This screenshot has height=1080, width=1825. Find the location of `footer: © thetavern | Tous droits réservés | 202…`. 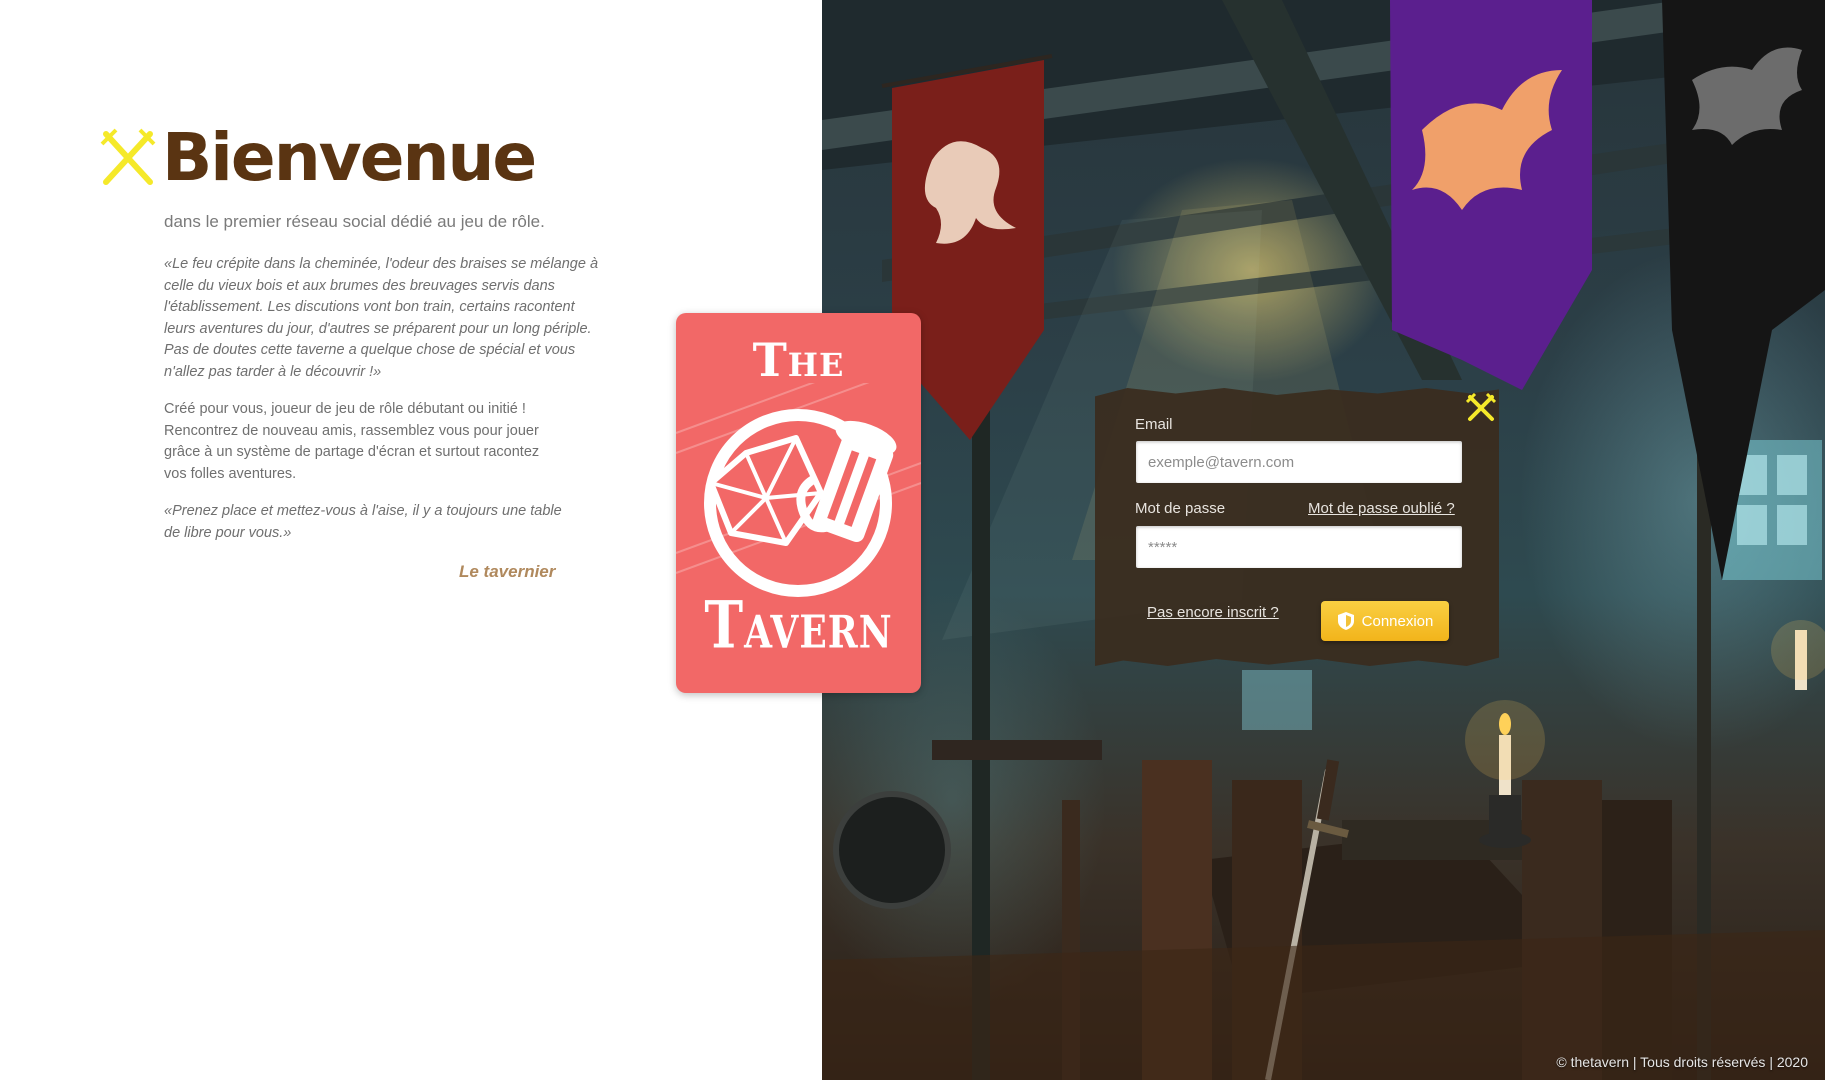

footer: © thetavern | Tous droits réservés | 202… is located at coordinates (1682, 1062).